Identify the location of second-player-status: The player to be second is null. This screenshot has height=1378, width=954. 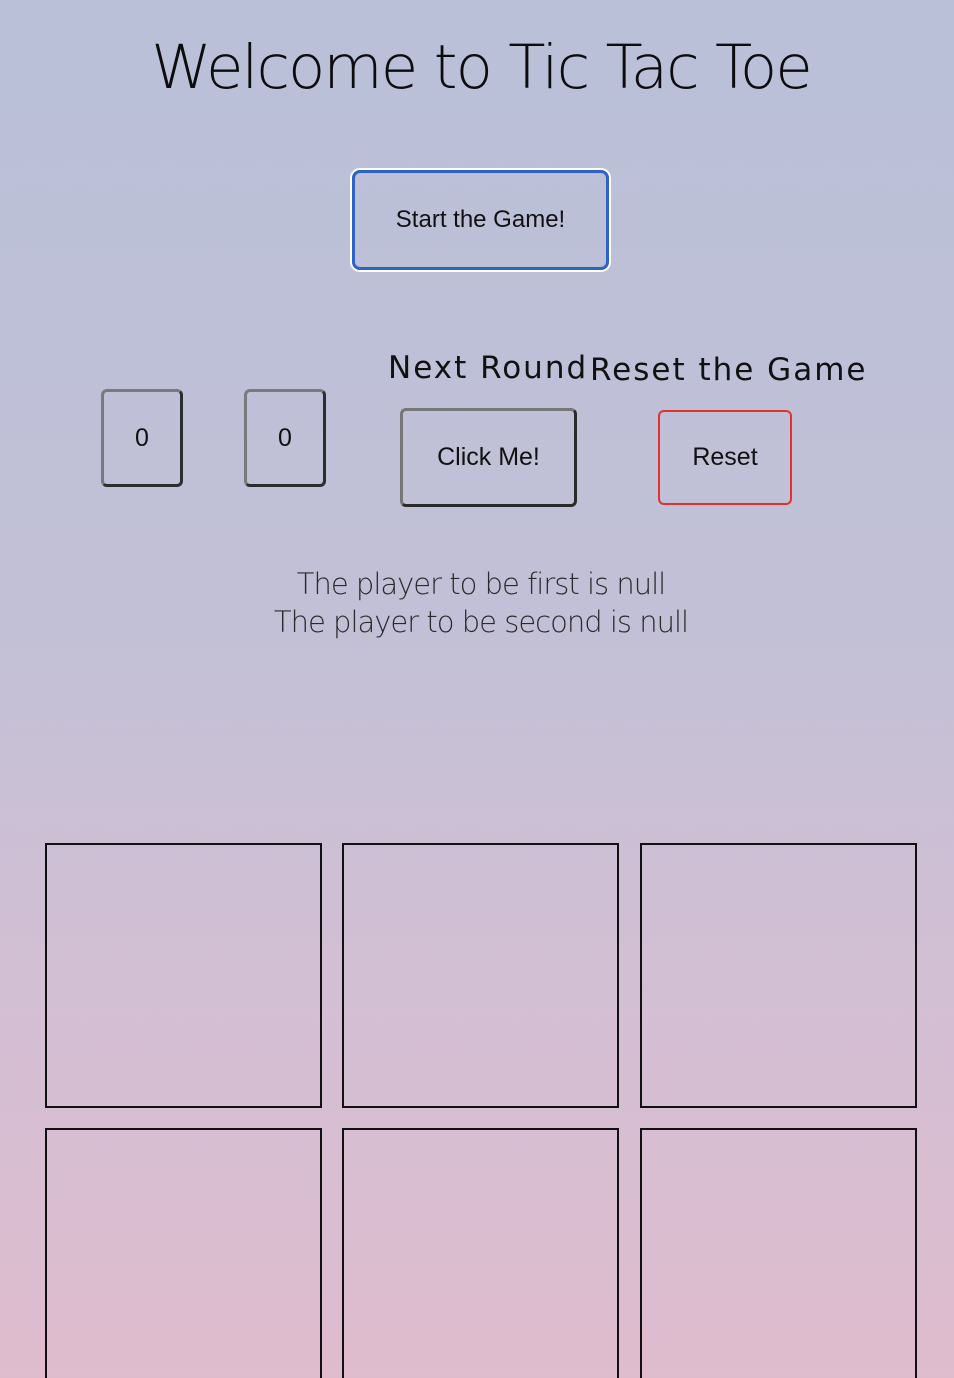
(481, 622).